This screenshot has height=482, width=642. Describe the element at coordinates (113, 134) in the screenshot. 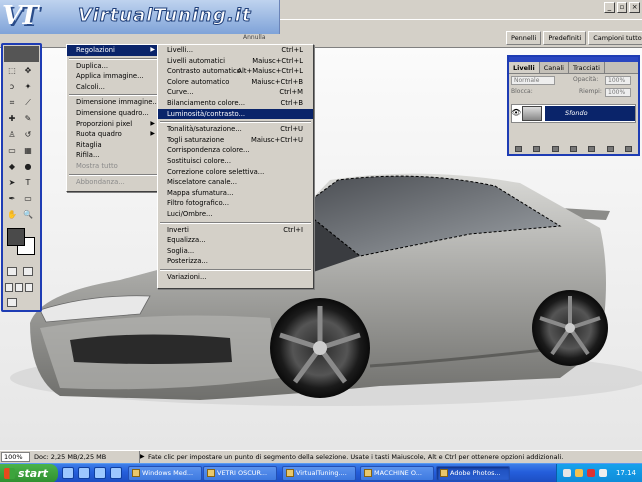

I see `image-menu-item: Ruota quadro ▶` at that location.